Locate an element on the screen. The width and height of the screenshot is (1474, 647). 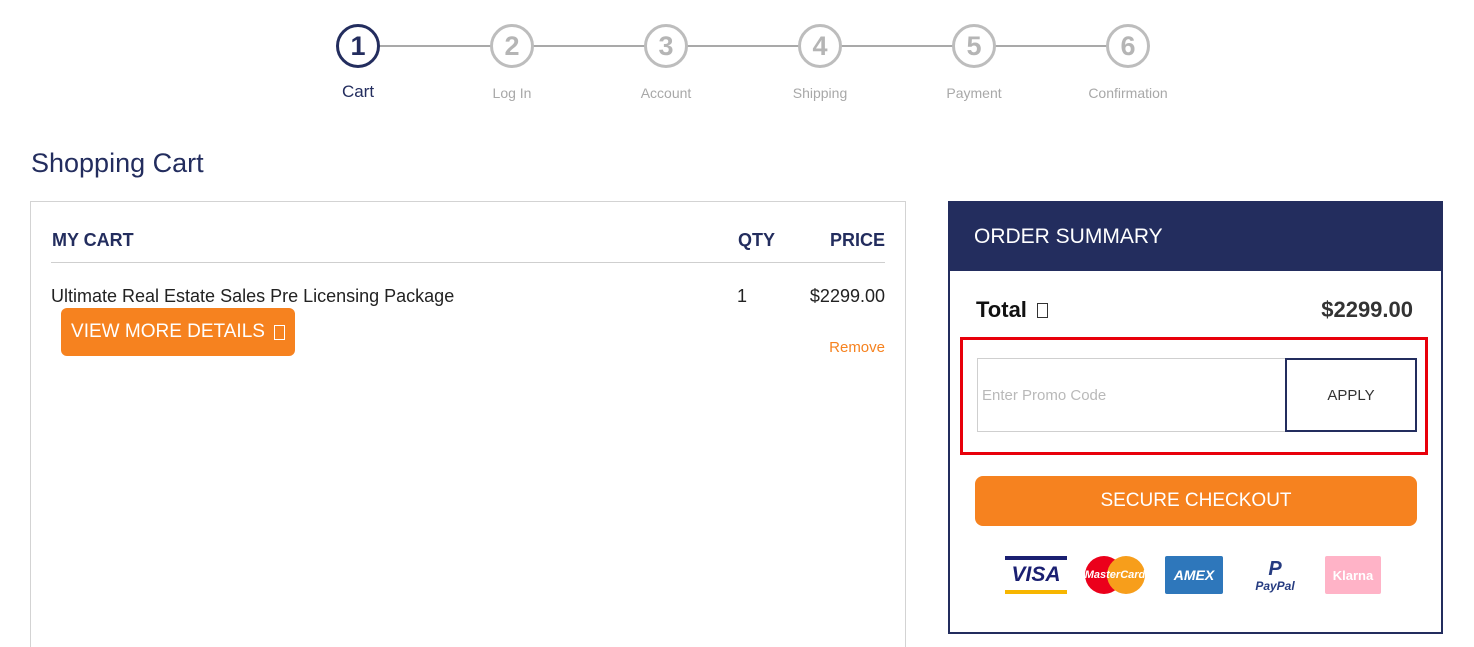
step-number: 5 is located at coordinates (974, 46).